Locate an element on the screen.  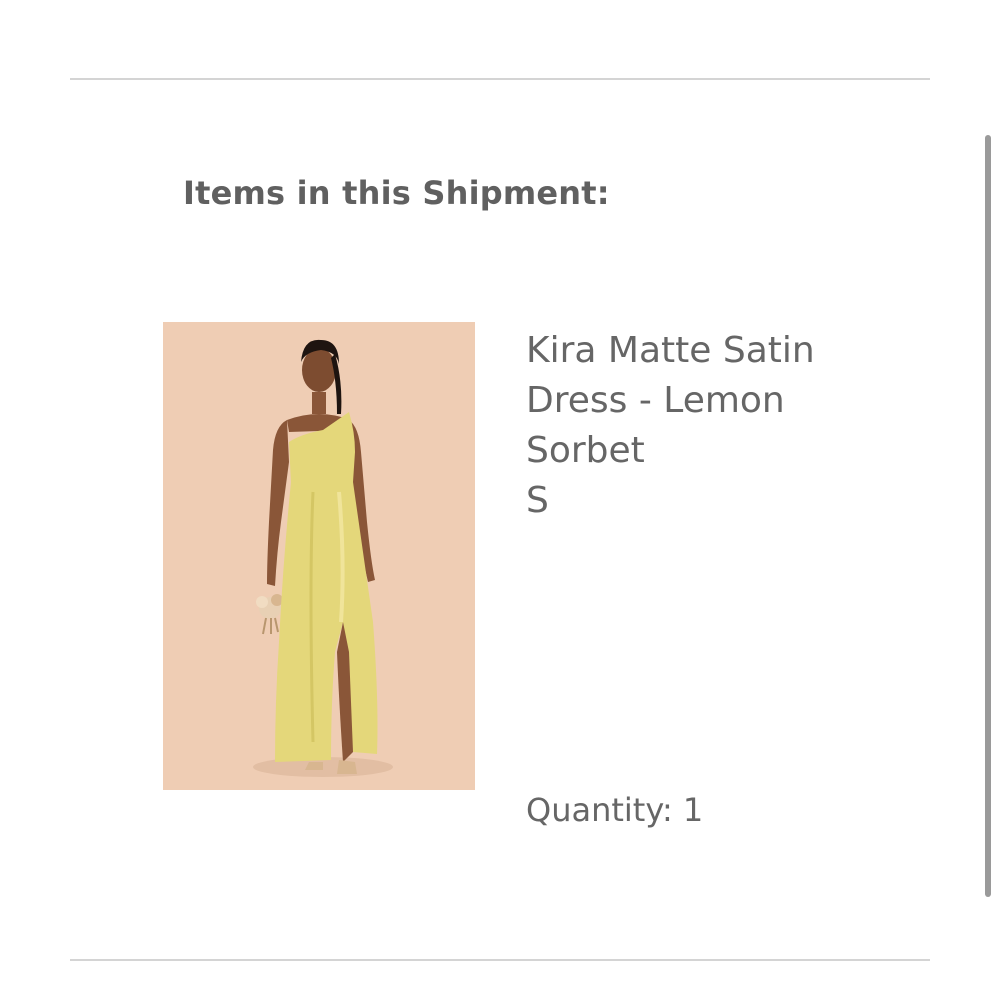
product-details: Kira Matte Satin Dress - Lemon Sorbet S is located at coordinates (686, 426).